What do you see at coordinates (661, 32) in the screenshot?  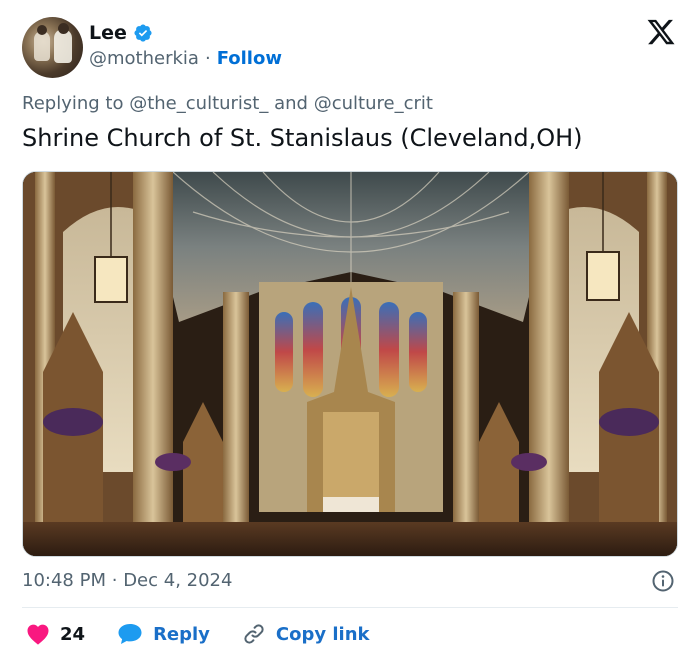 I see `x-logo-icon` at bounding box center [661, 32].